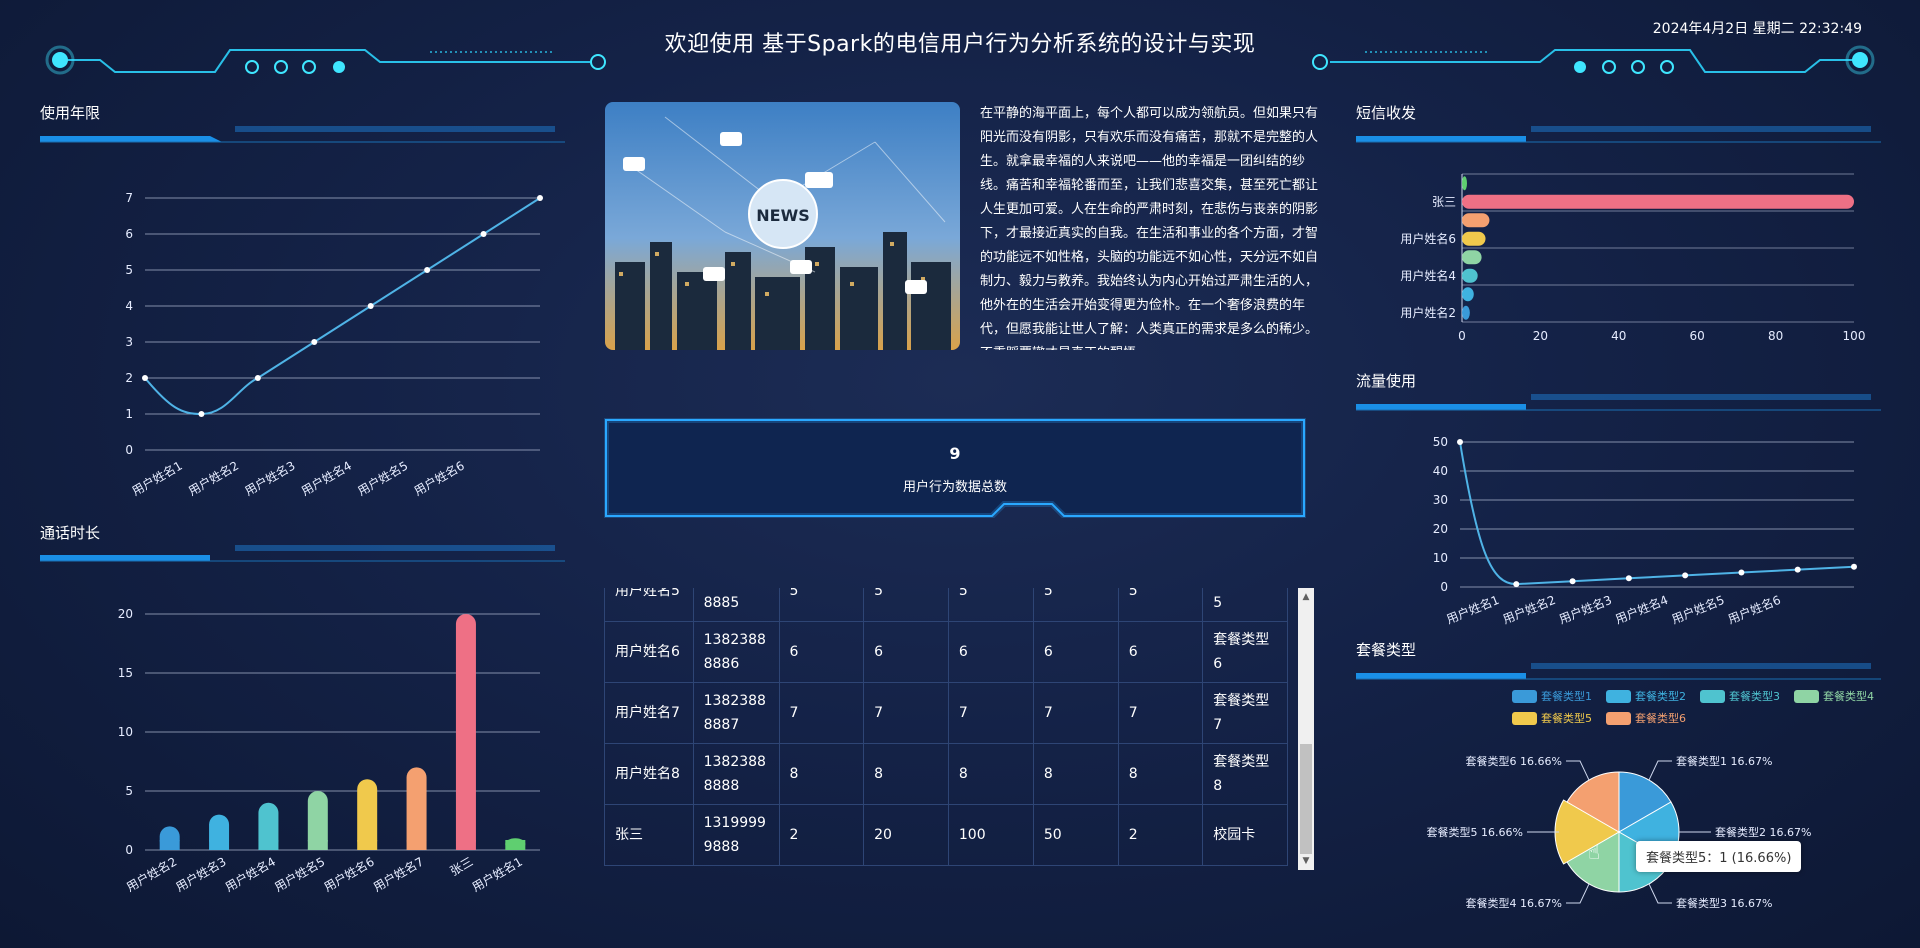 The height and width of the screenshot is (948, 1920). Describe the element at coordinates (946, 605) in the screenshot. I see `table-row: 用户姓名51382388 888555555套餐类型 5` at that location.